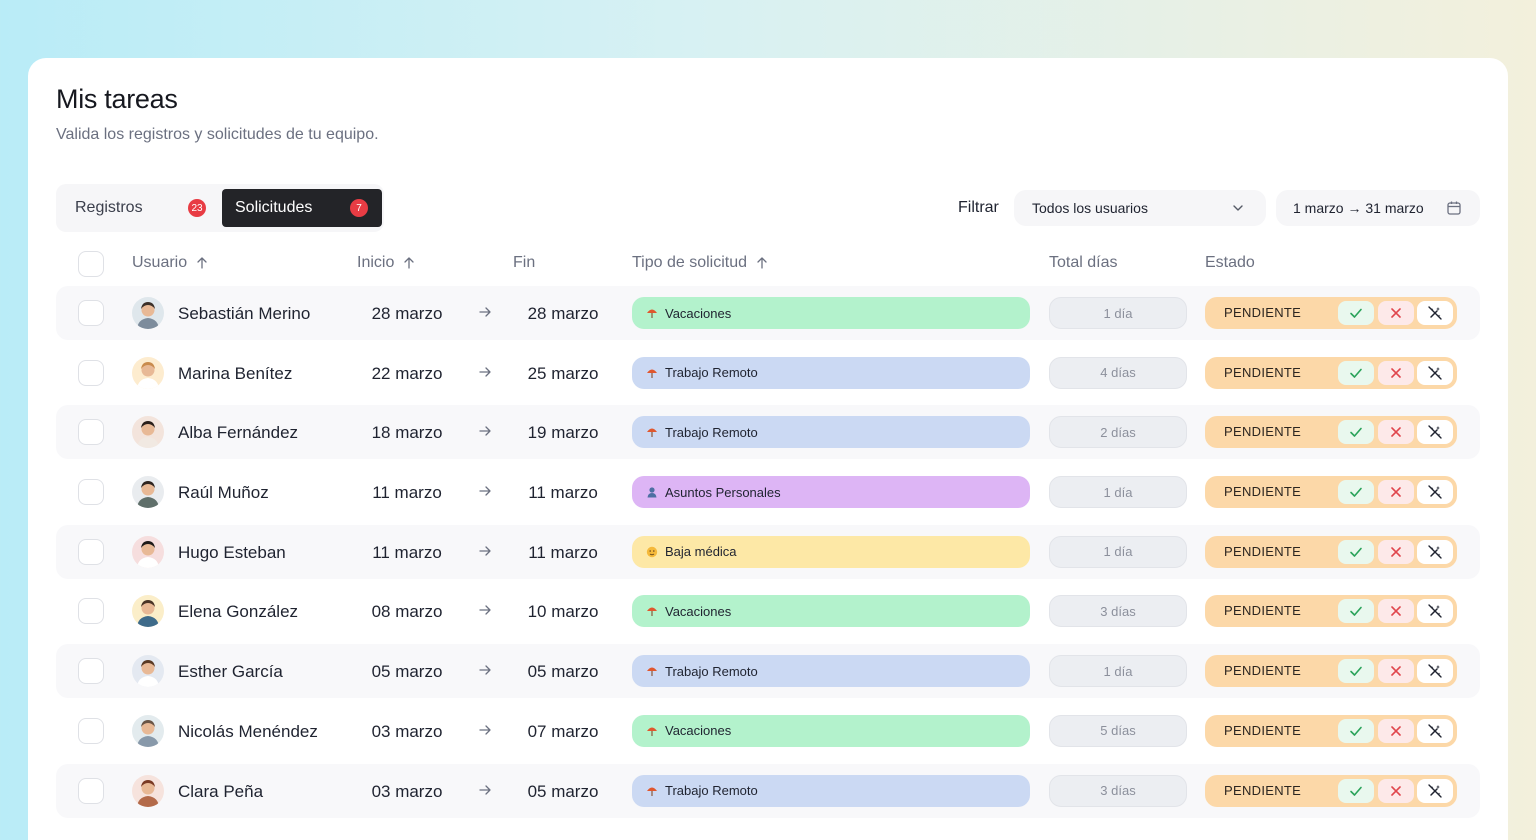 This screenshot has width=1536, height=840. Describe the element at coordinates (235, 373) in the screenshot. I see `user-name: Marina Benítez` at that location.